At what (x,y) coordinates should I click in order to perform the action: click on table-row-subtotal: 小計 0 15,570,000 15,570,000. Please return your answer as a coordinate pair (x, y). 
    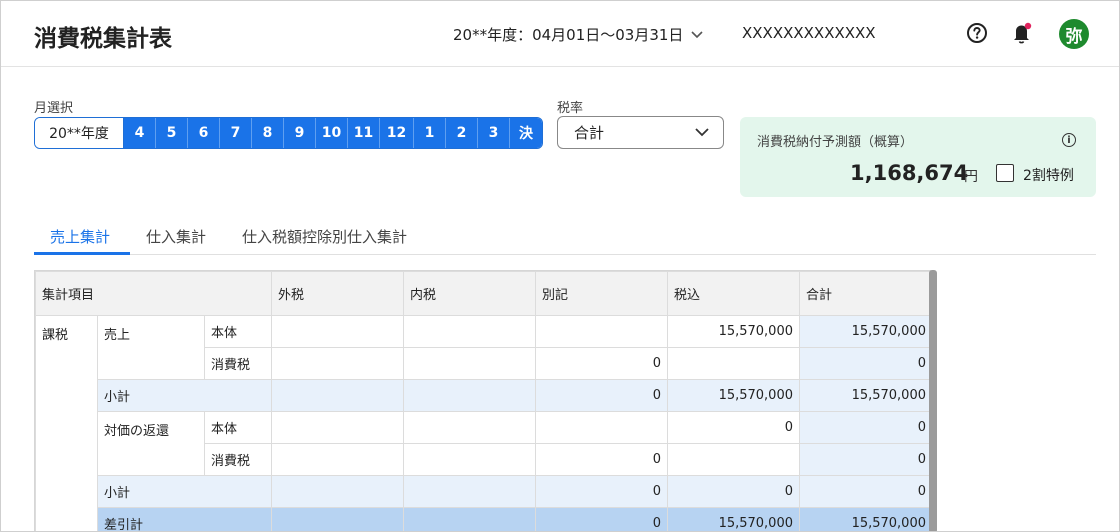
    Looking at the image, I should click on (483, 395).